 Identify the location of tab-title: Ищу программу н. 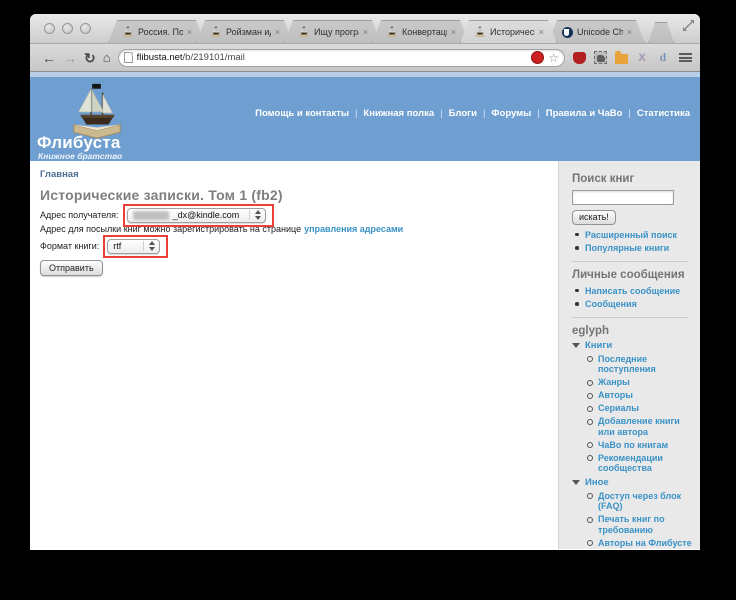
(336, 32).